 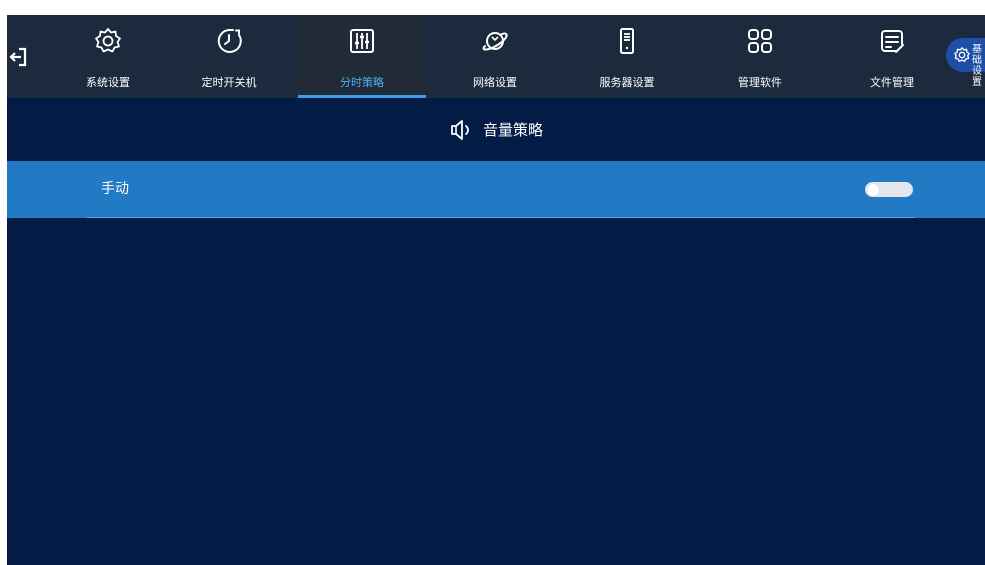 What do you see at coordinates (115, 189) in the screenshot?
I see `row-label: 手动` at bounding box center [115, 189].